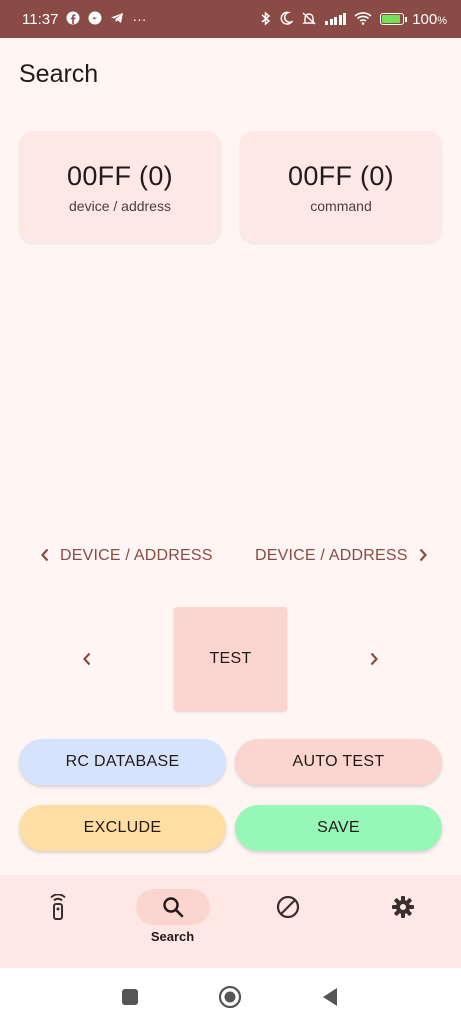 This screenshot has height=1024, width=461. What do you see at coordinates (95, 19) in the screenshot?
I see `messenger-icon` at bounding box center [95, 19].